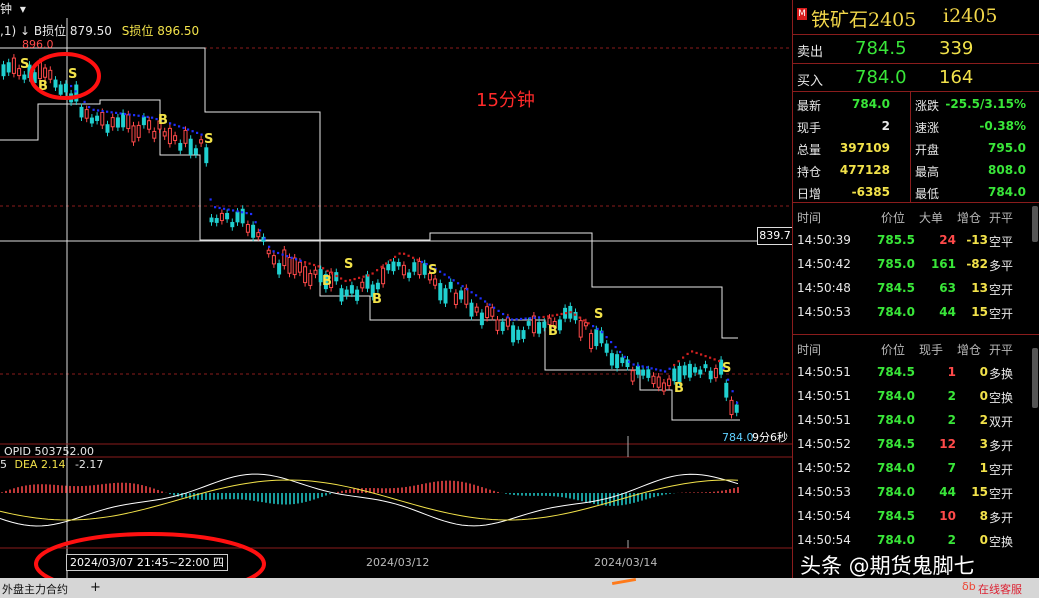 This screenshot has height=598, width=1039. What do you see at coordinates (23, 9) in the screenshot?
I see `chevron-down-icon: ▾` at bounding box center [23, 9].